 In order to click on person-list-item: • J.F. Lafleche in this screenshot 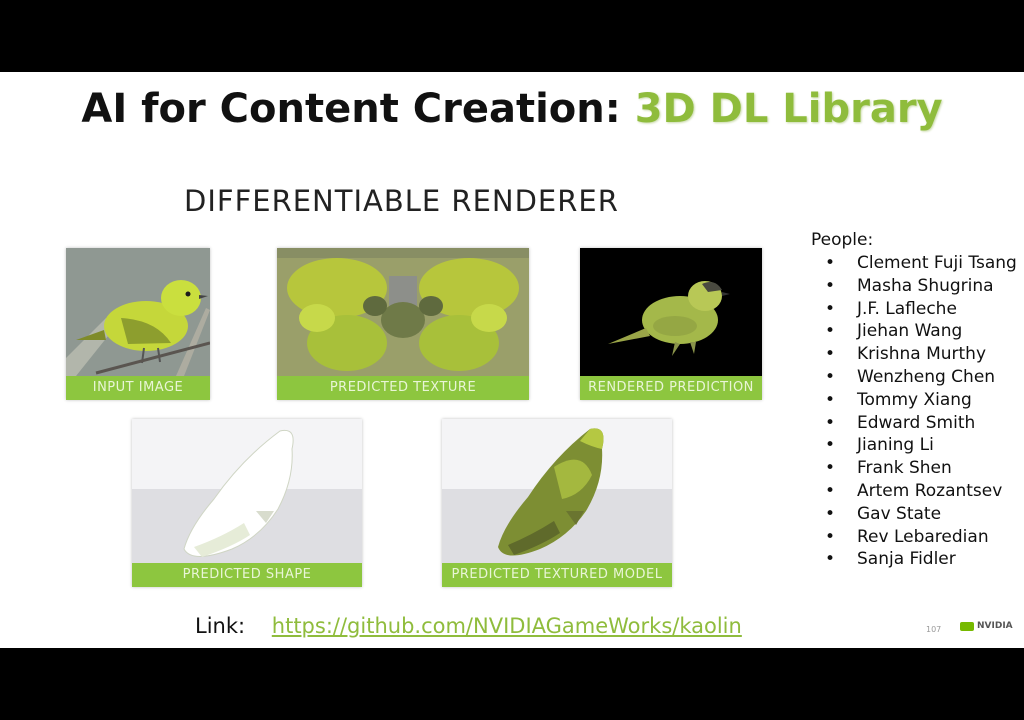, I will do `click(914, 309)`.